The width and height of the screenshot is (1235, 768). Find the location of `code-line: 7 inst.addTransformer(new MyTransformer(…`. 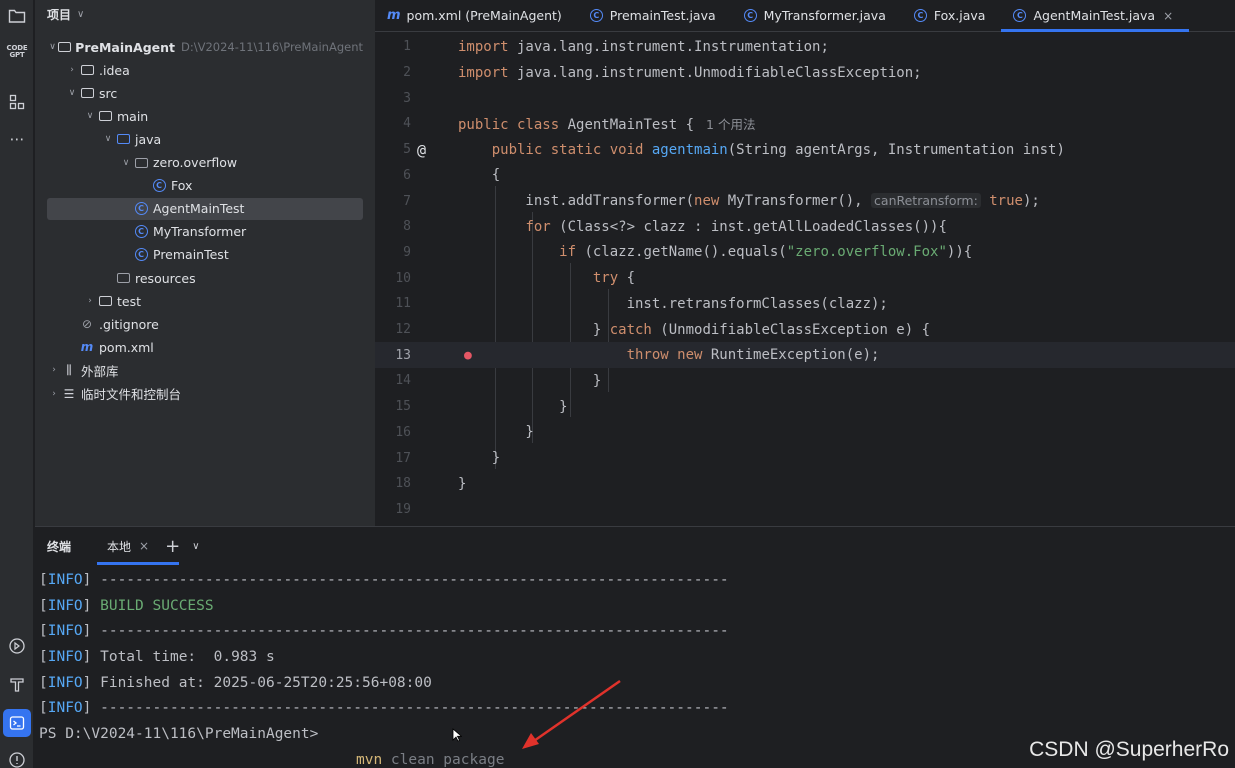

code-line: 7 inst.addTransformer(new MyTransformer(… is located at coordinates (805, 201).